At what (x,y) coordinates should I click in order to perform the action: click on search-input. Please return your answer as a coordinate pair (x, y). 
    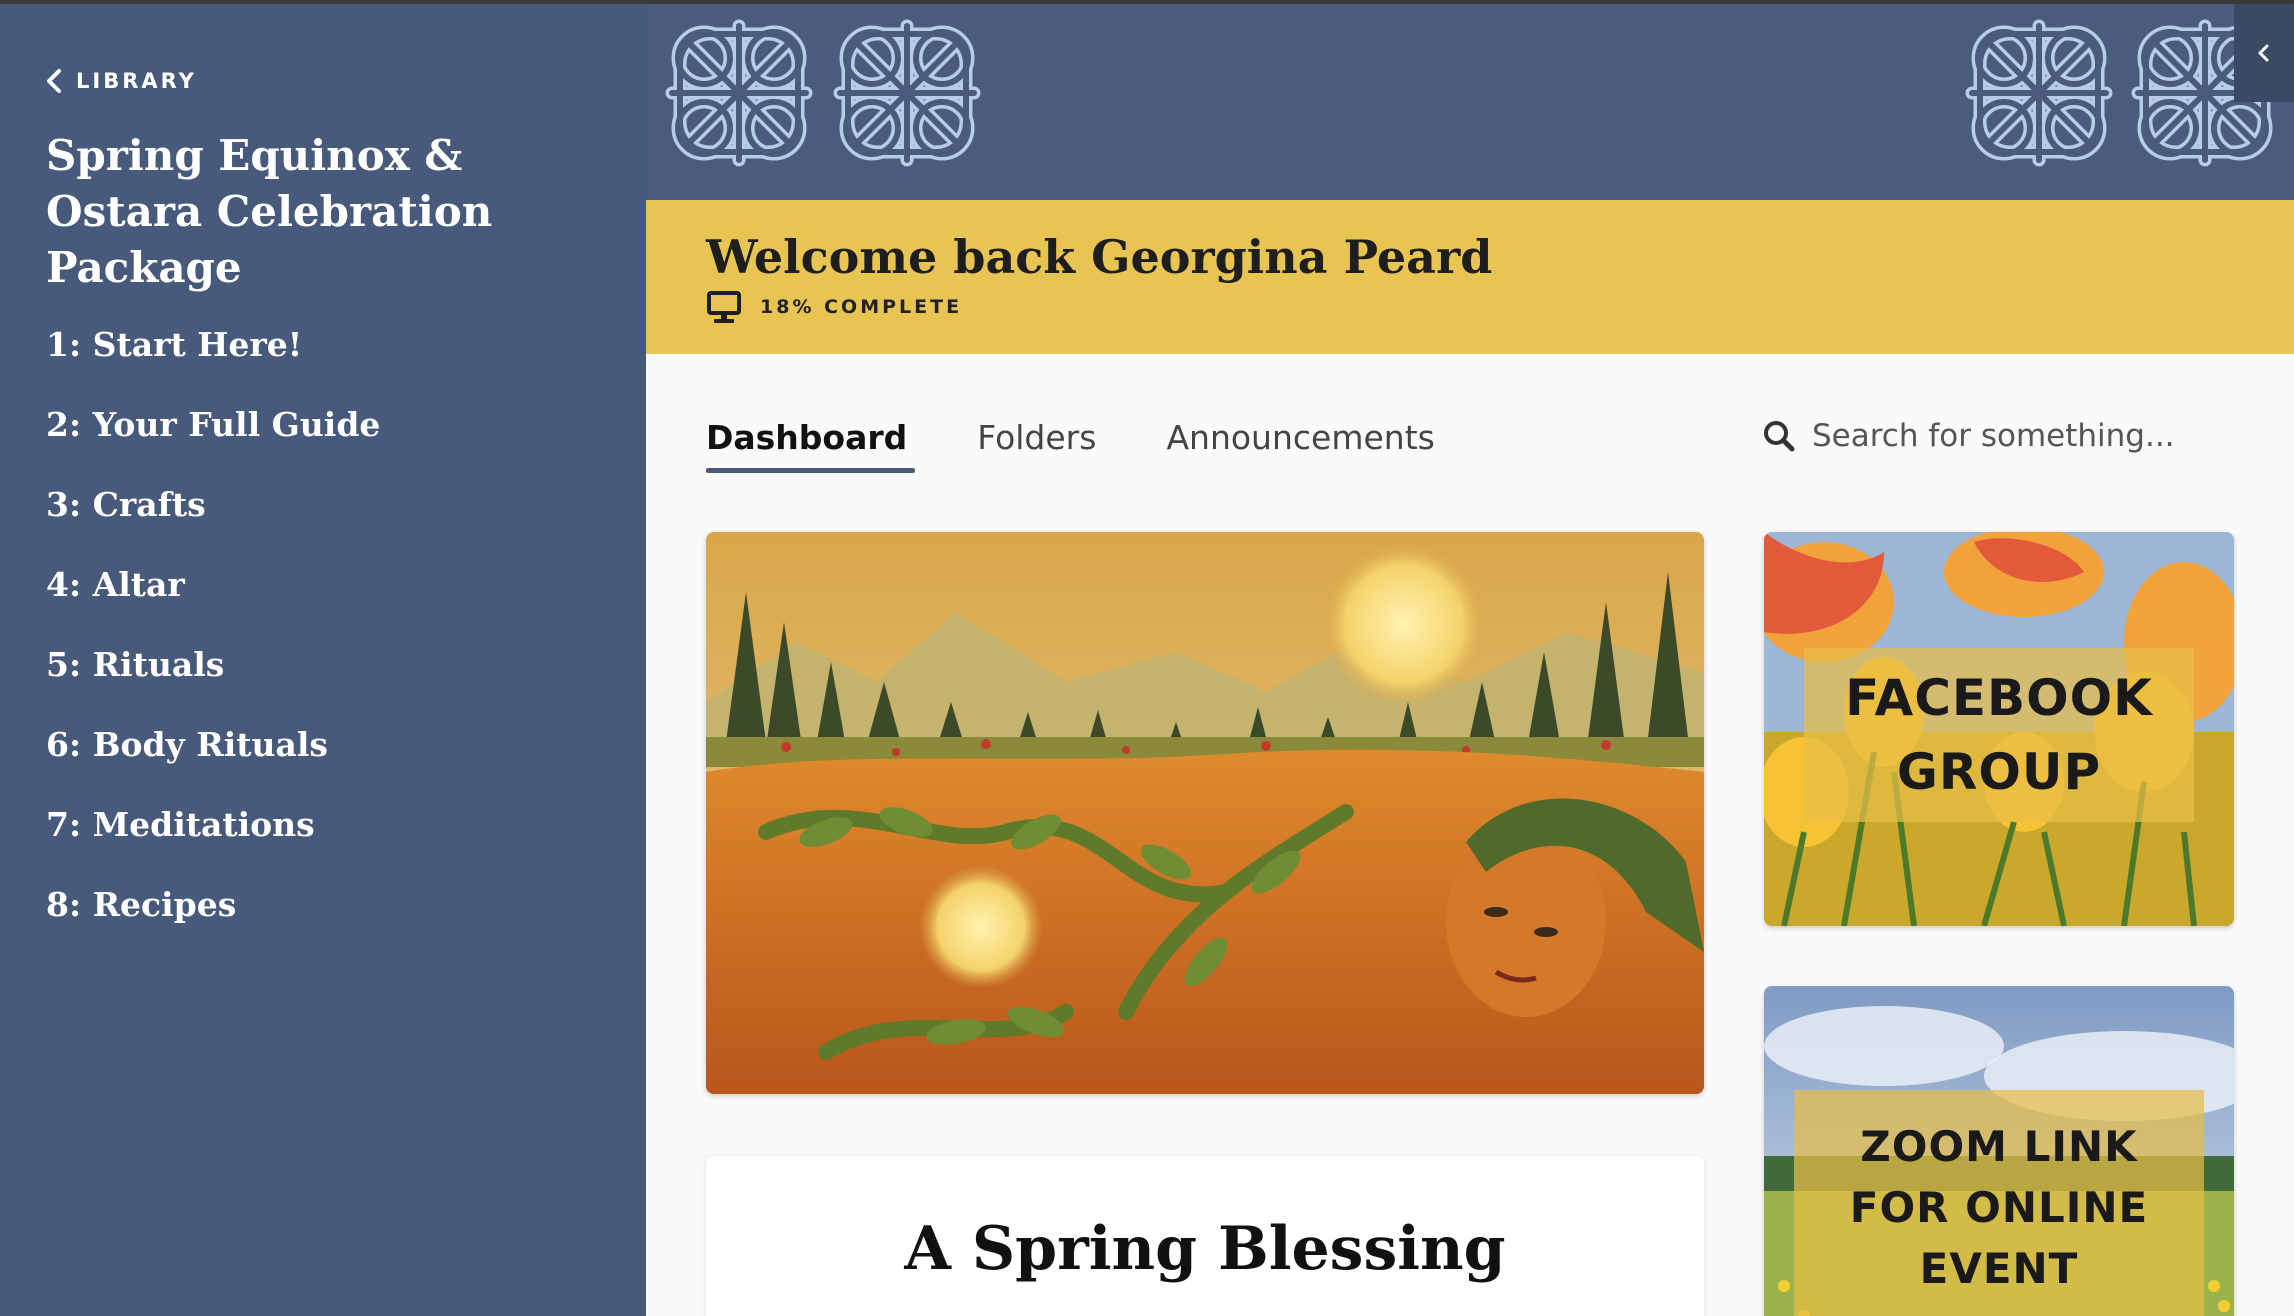
    Looking at the image, I should click on (2032, 436).